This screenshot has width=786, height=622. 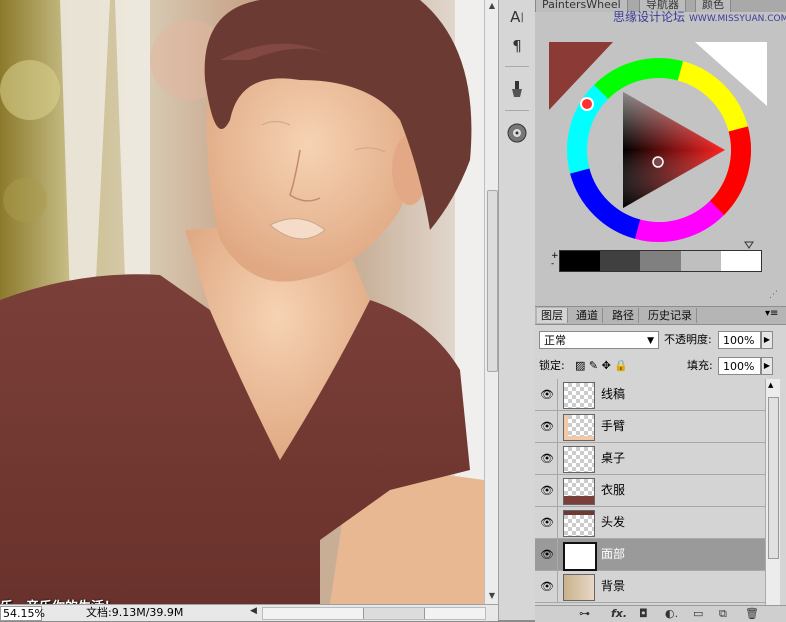 I want to click on group-folder-icon: ▭, so click(x=698, y=613).